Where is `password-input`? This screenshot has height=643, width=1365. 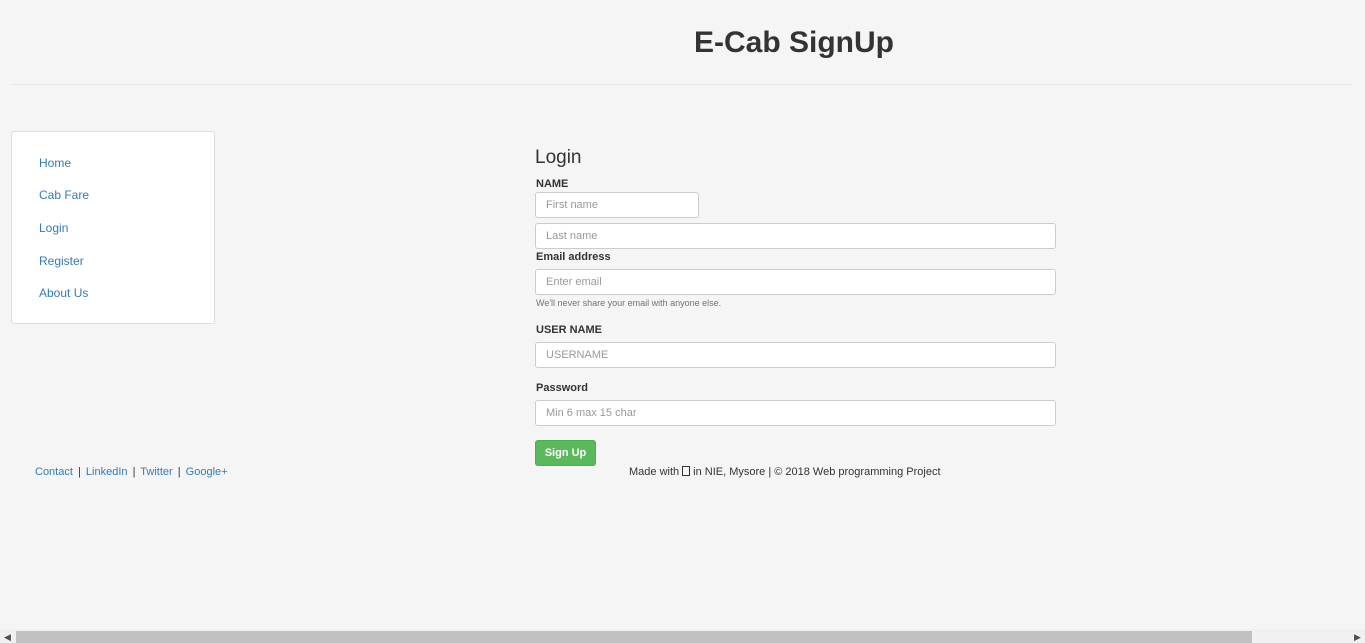 password-input is located at coordinates (795, 413).